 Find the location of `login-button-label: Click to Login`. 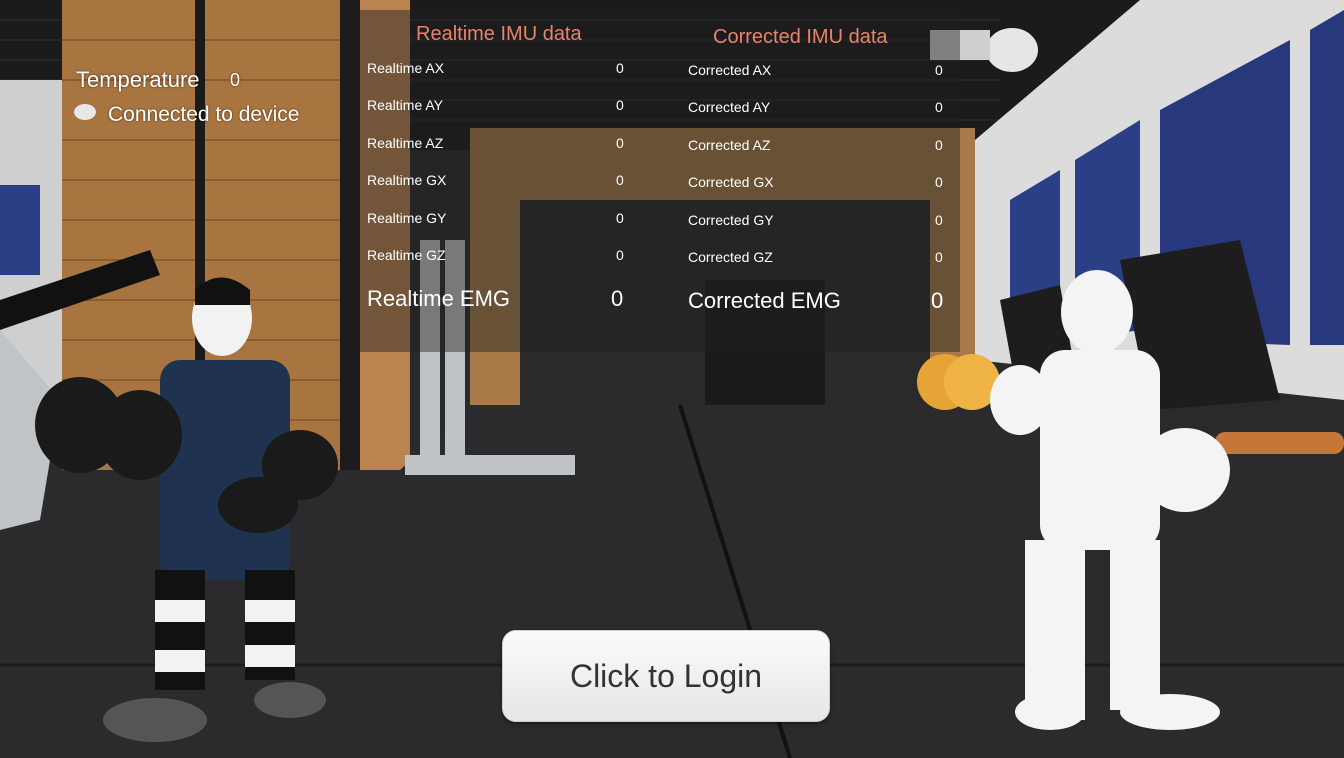

login-button-label: Click to Login is located at coordinates (666, 675).